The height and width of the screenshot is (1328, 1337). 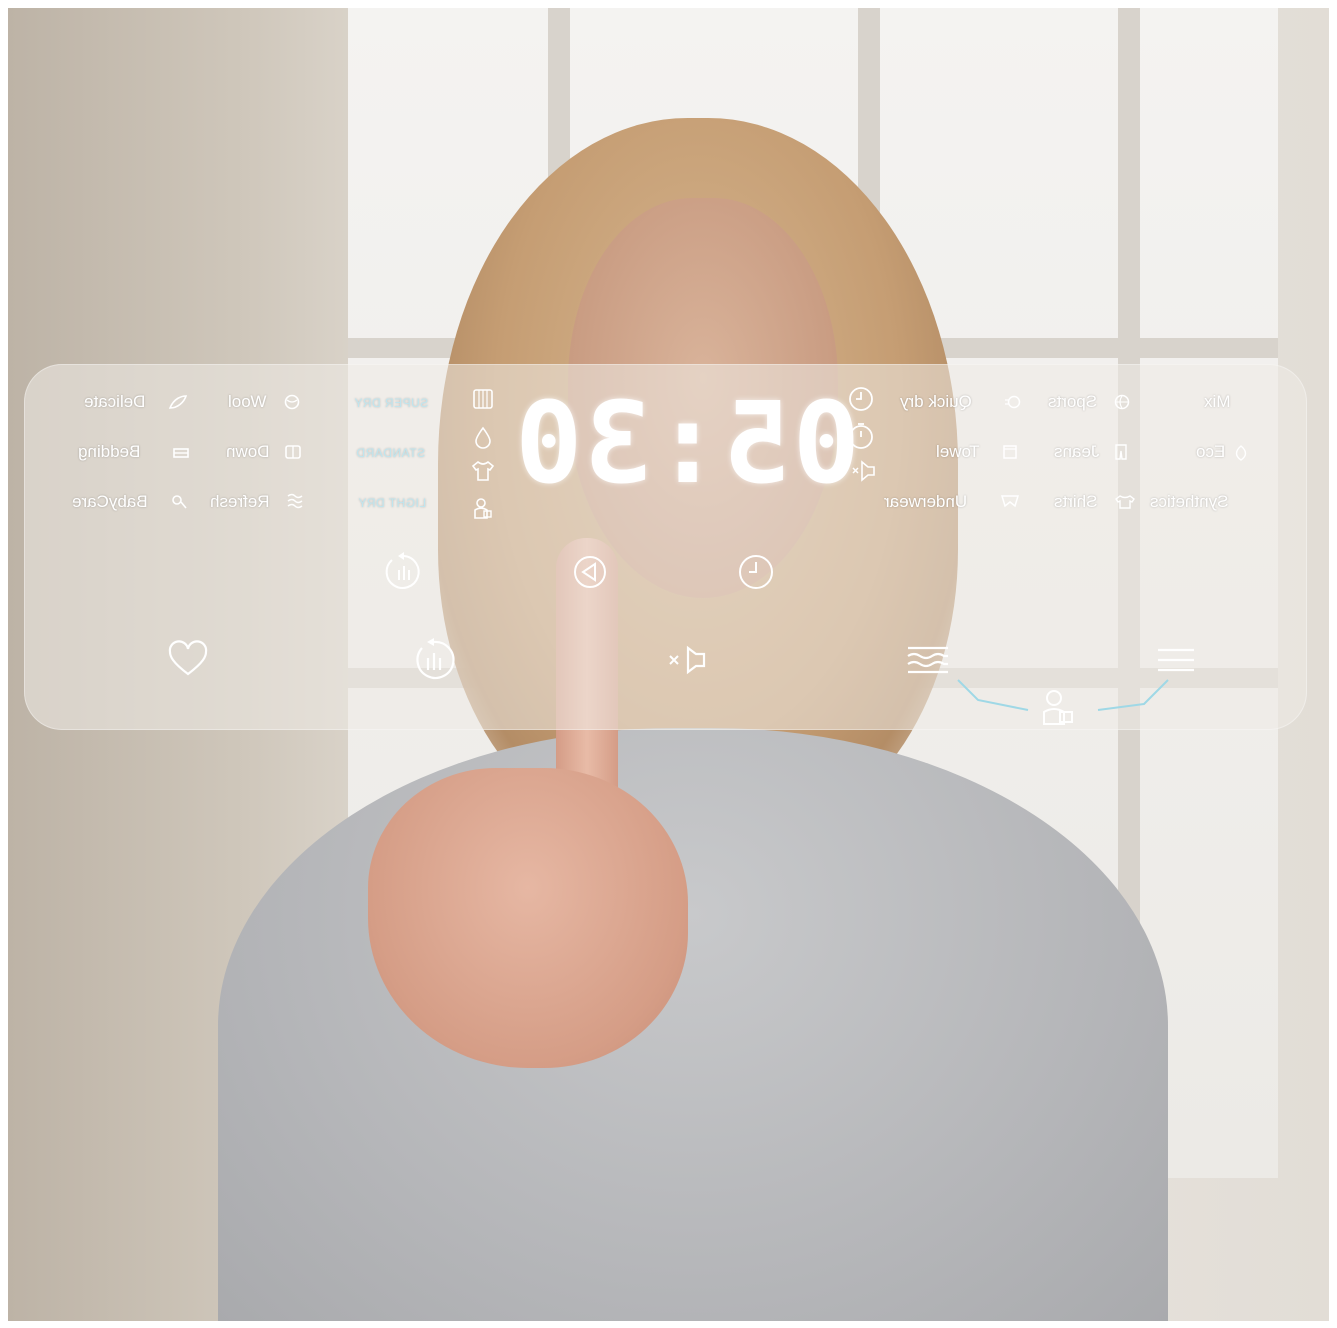 I want to click on down-jacket-icon, so click(x=293, y=452).